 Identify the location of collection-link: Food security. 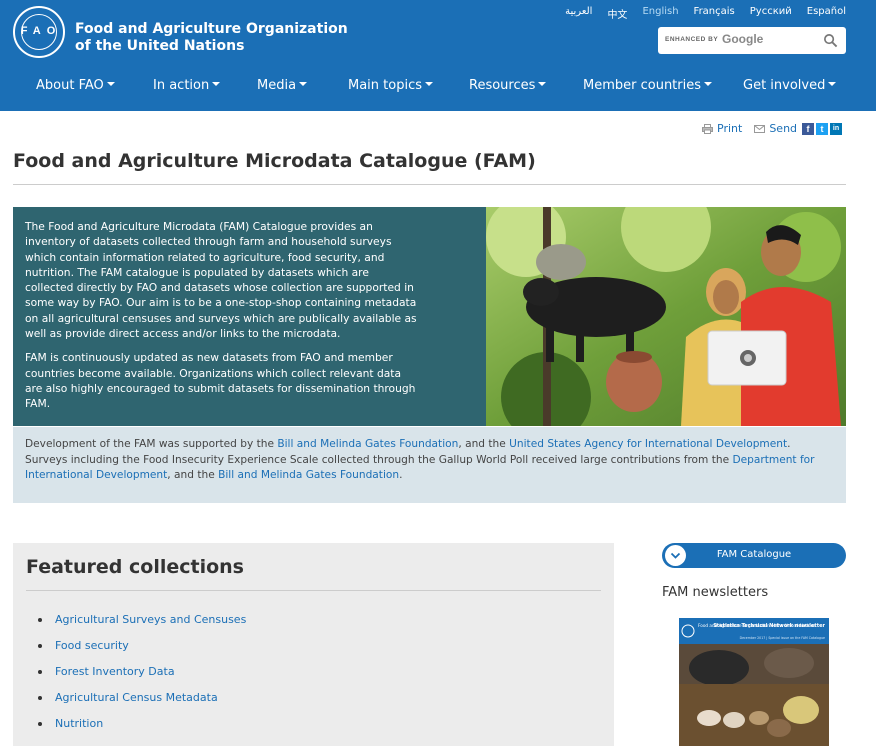
(142, 652).